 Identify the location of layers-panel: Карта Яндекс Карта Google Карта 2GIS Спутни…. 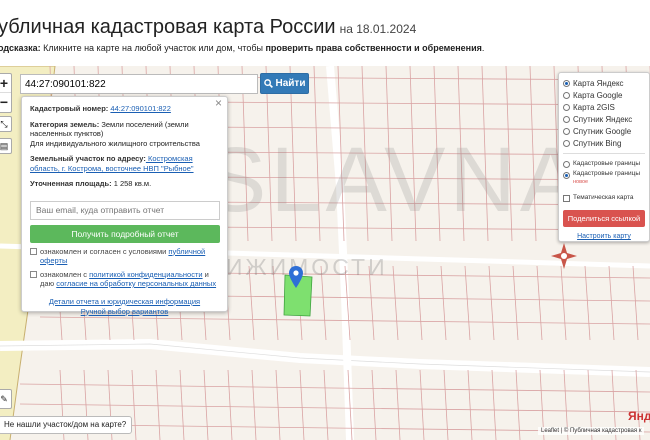
(604, 157).